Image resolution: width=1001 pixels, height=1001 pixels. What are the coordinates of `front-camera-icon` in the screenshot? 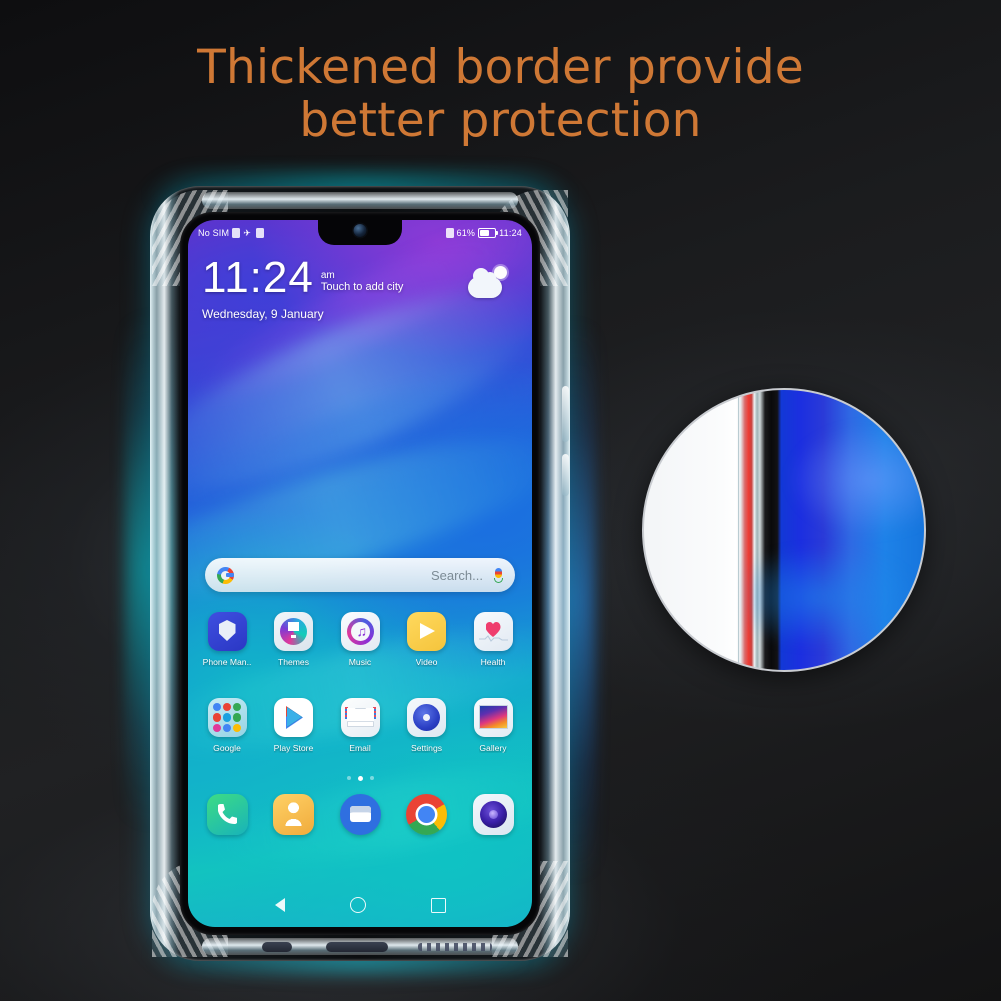 It's located at (360, 230).